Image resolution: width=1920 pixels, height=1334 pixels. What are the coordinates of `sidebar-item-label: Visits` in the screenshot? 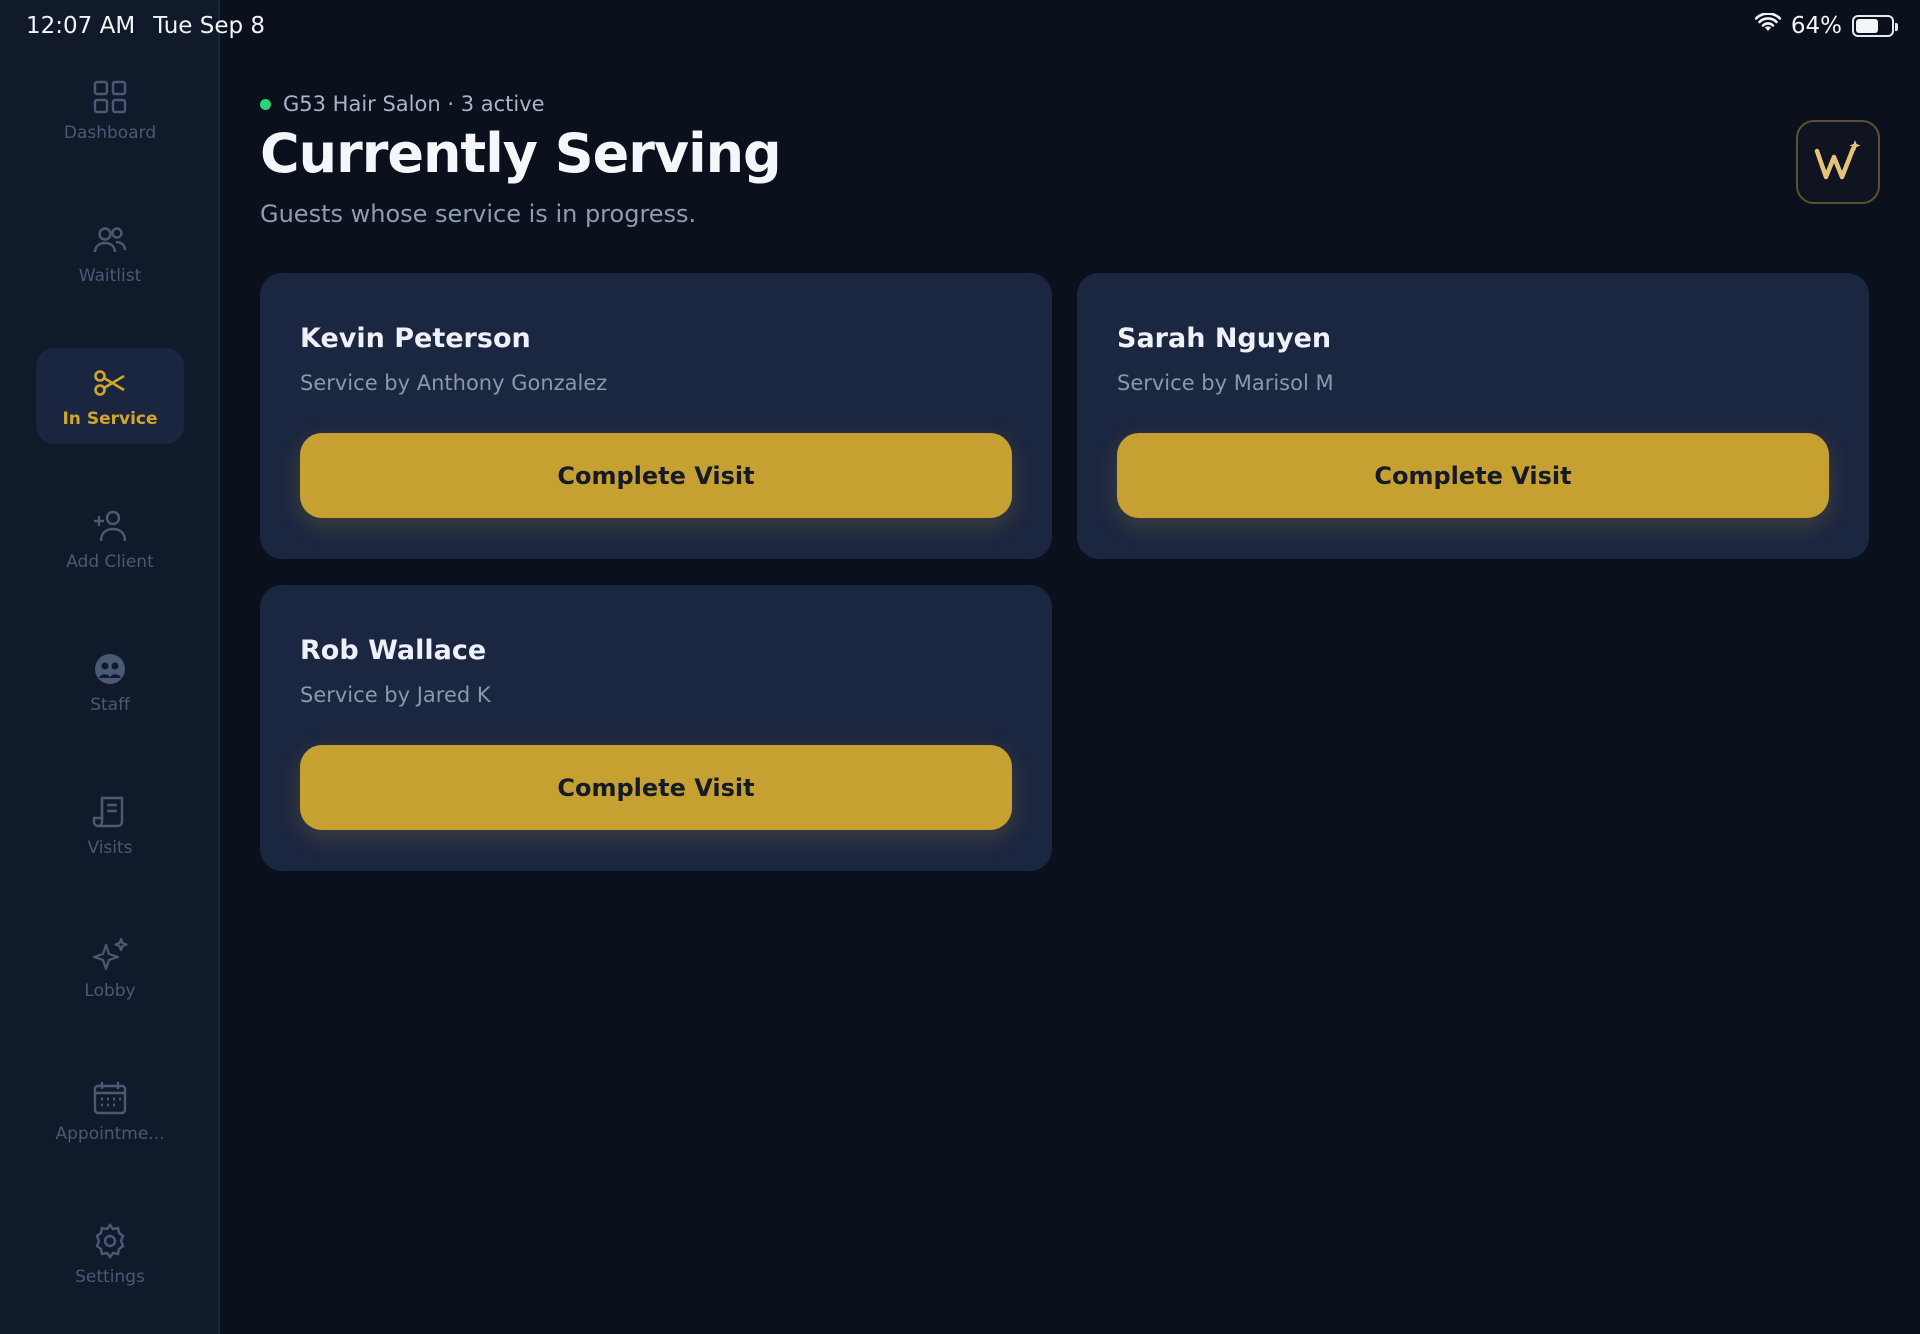 It's located at (110, 848).